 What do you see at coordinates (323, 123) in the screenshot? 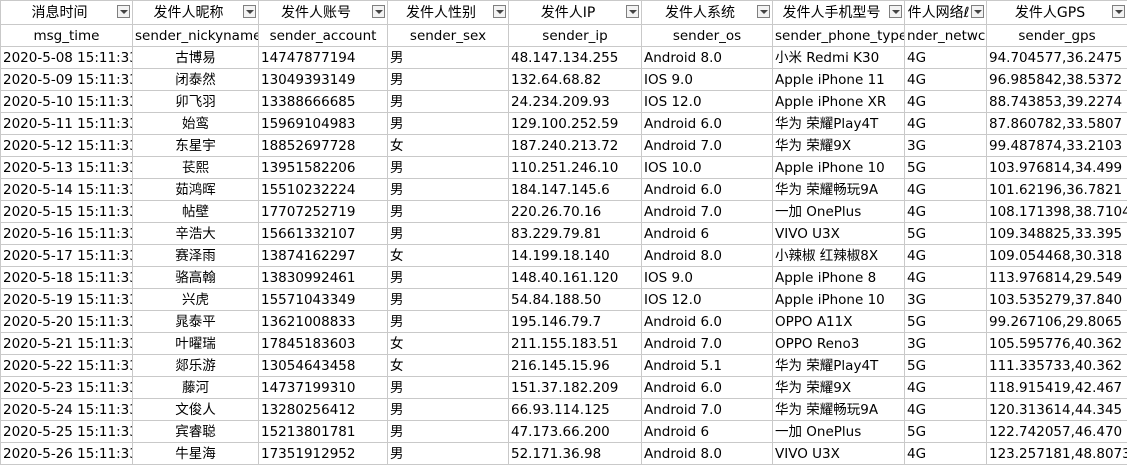
I see `table-cell: 15969104983` at bounding box center [323, 123].